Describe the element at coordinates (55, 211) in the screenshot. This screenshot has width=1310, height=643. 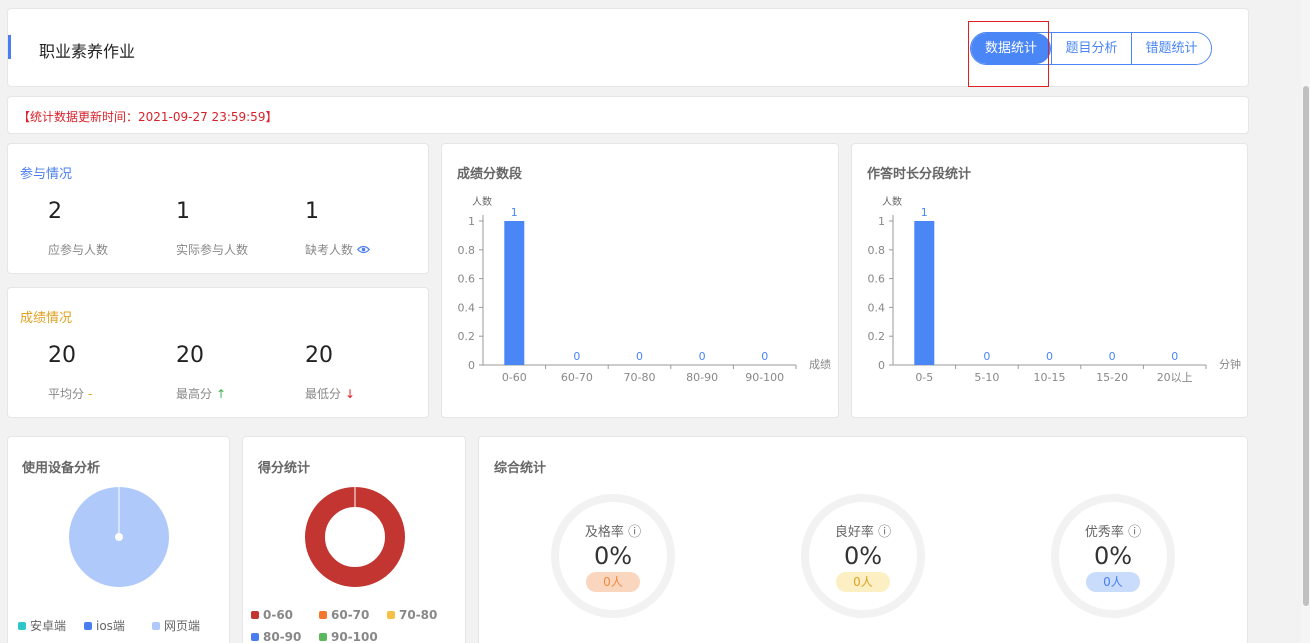
I see `expected-count: 2` at that location.